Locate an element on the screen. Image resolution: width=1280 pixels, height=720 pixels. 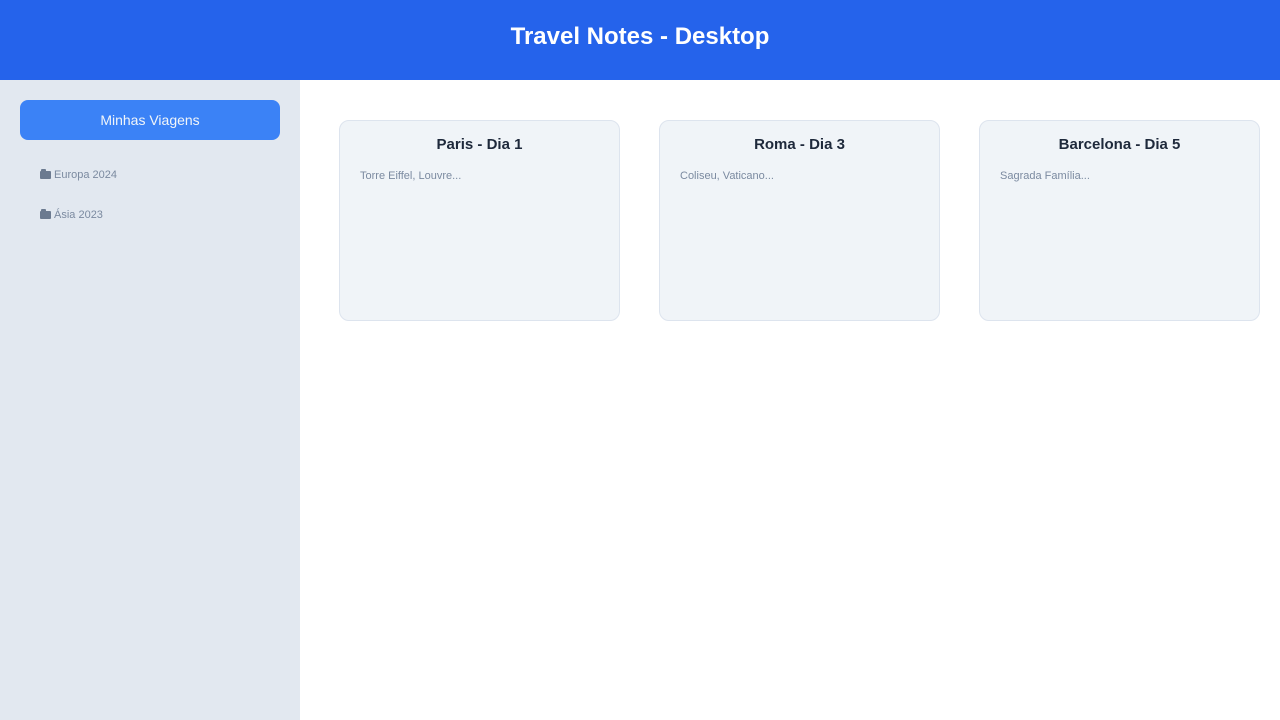
note-card-title: Paris - Dia 1 is located at coordinates (479, 144).